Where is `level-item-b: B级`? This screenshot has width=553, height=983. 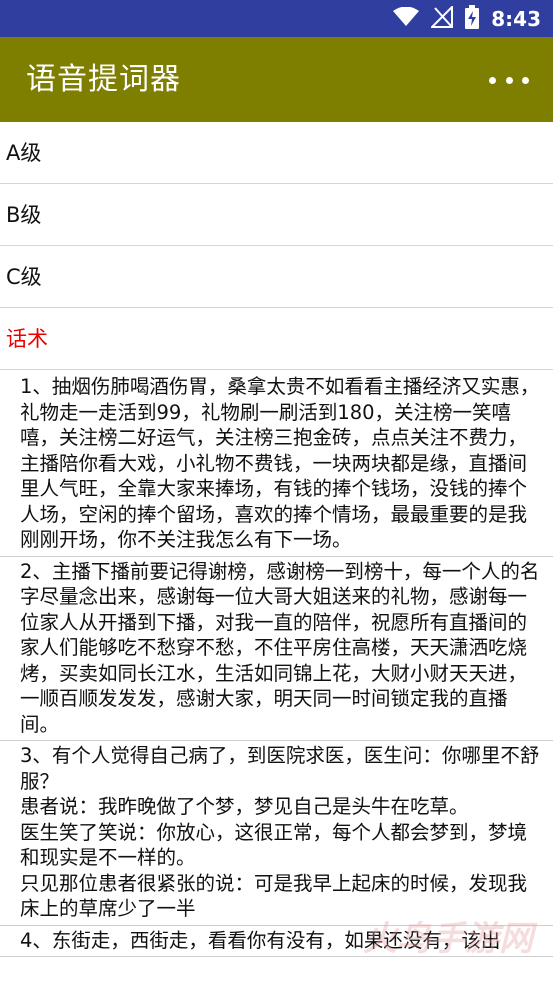 level-item-b: B级 is located at coordinates (276, 215).